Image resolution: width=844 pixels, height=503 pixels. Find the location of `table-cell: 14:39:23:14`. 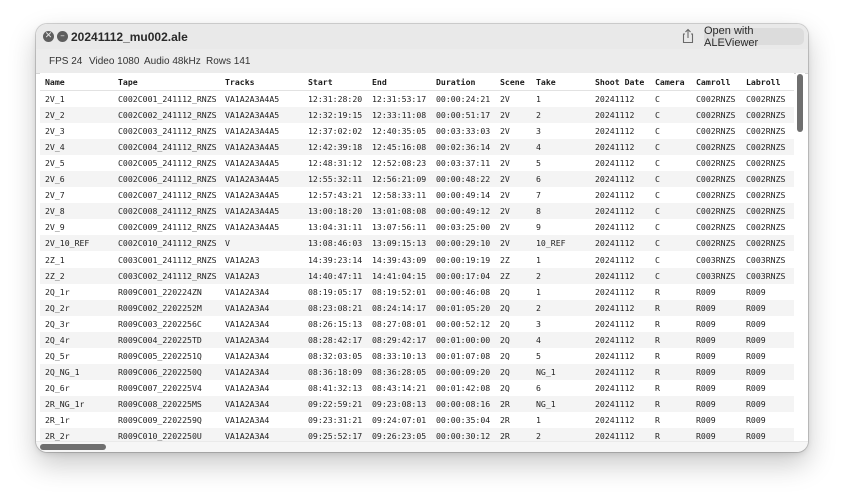

table-cell: 14:39:23:14 is located at coordinates (335, 259).